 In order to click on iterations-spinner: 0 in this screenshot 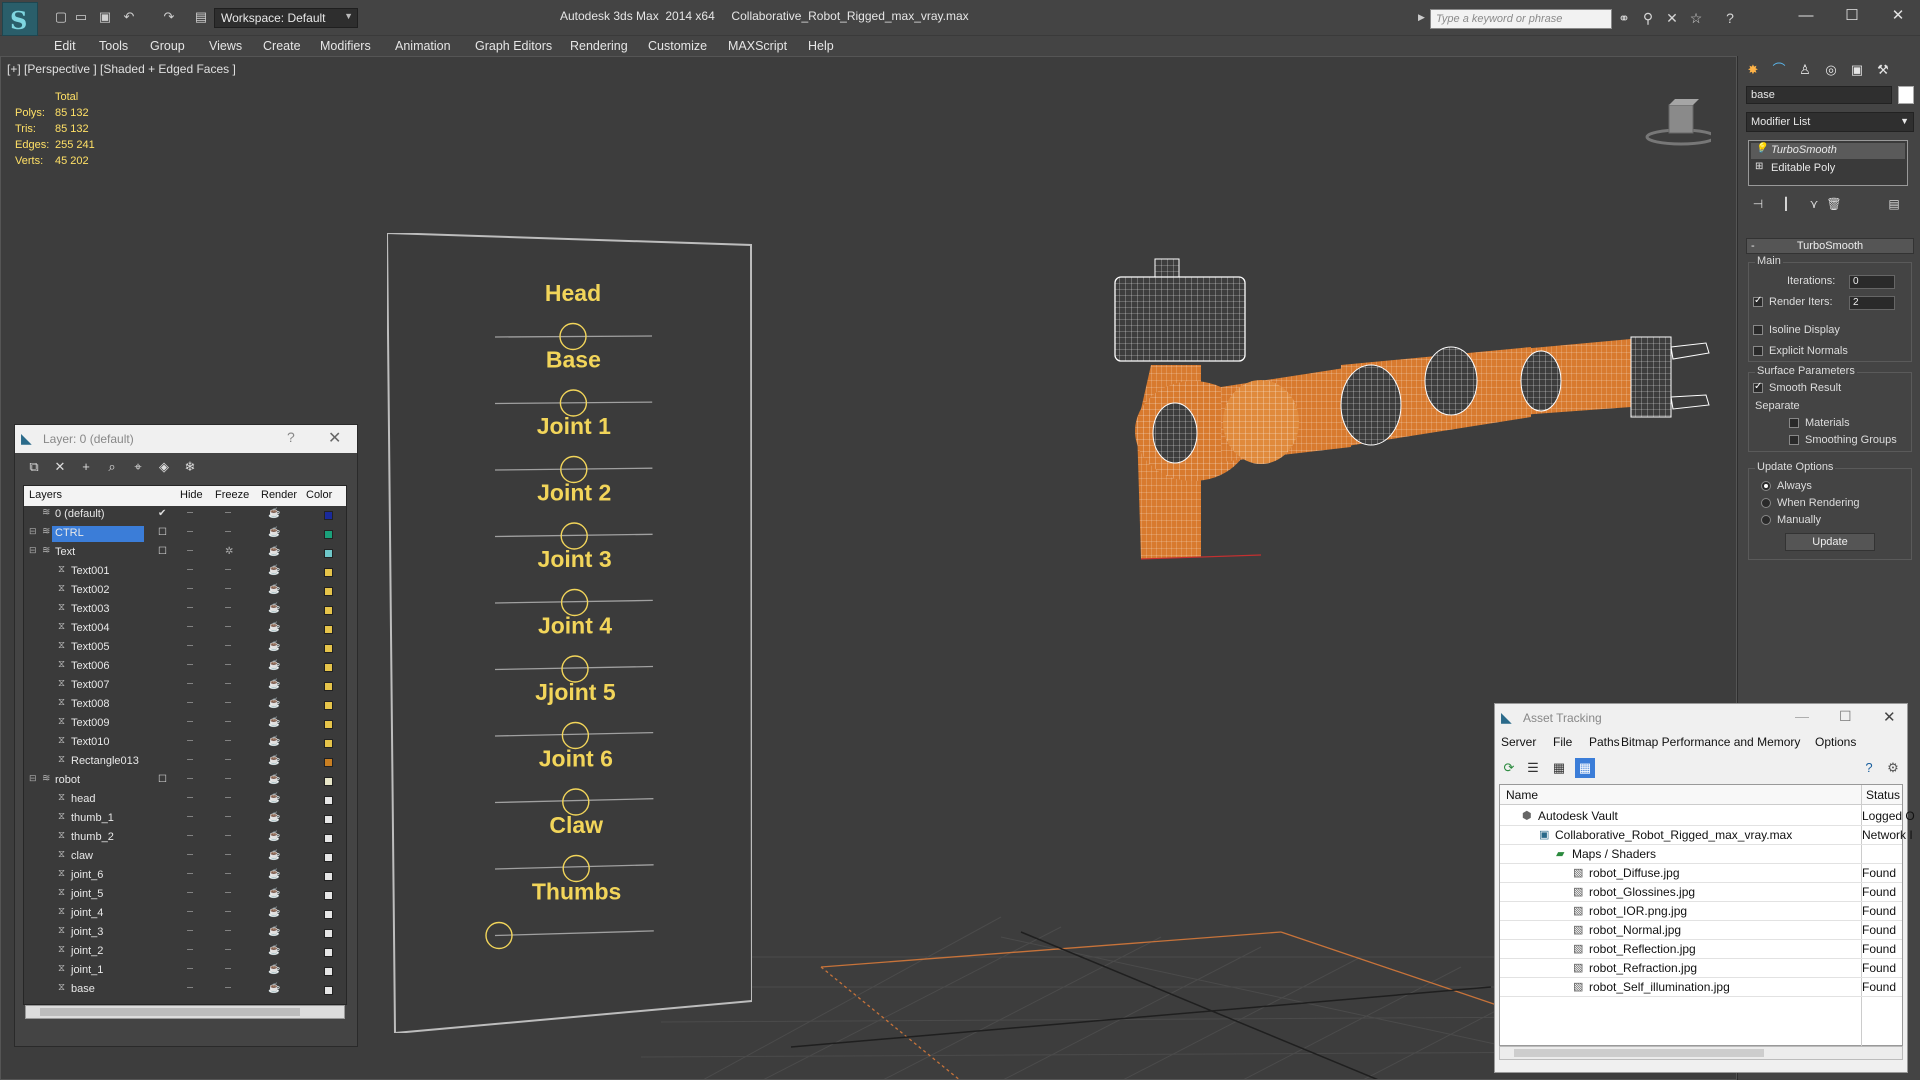, I will do `click(1872, 282)`.